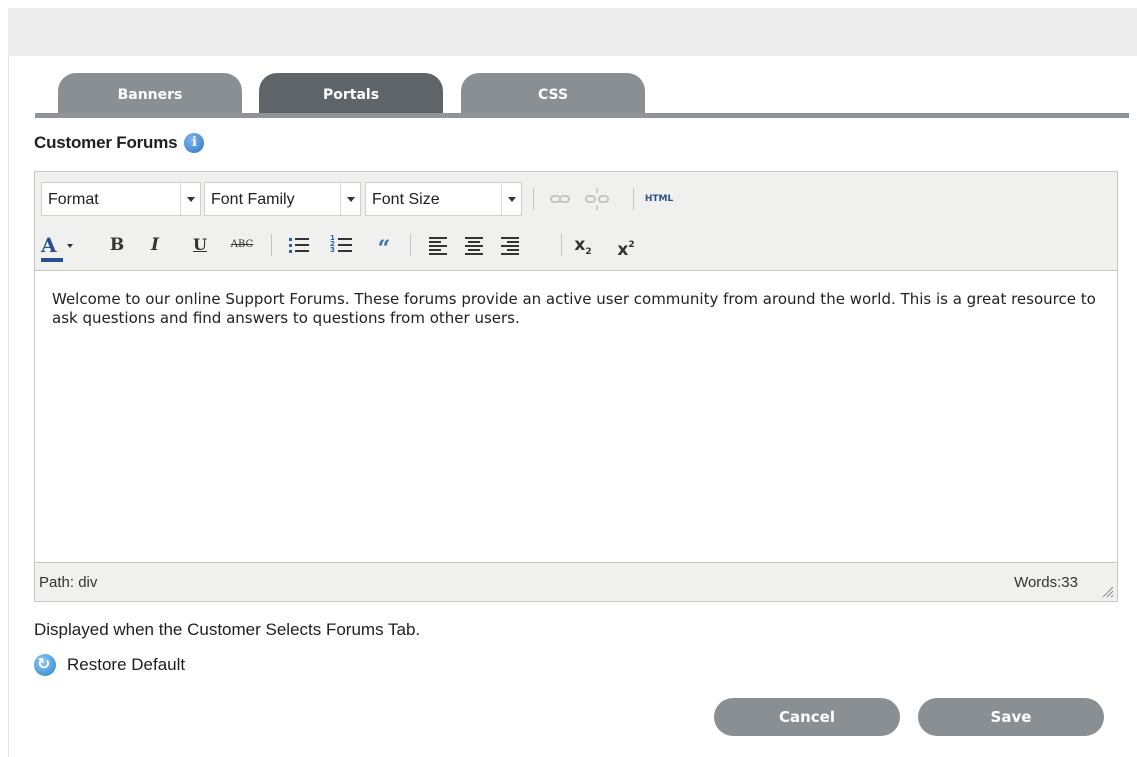 The width and height of the screenshot is (1137, 757). I want to click on italic-icon: I, so click(155, 245).